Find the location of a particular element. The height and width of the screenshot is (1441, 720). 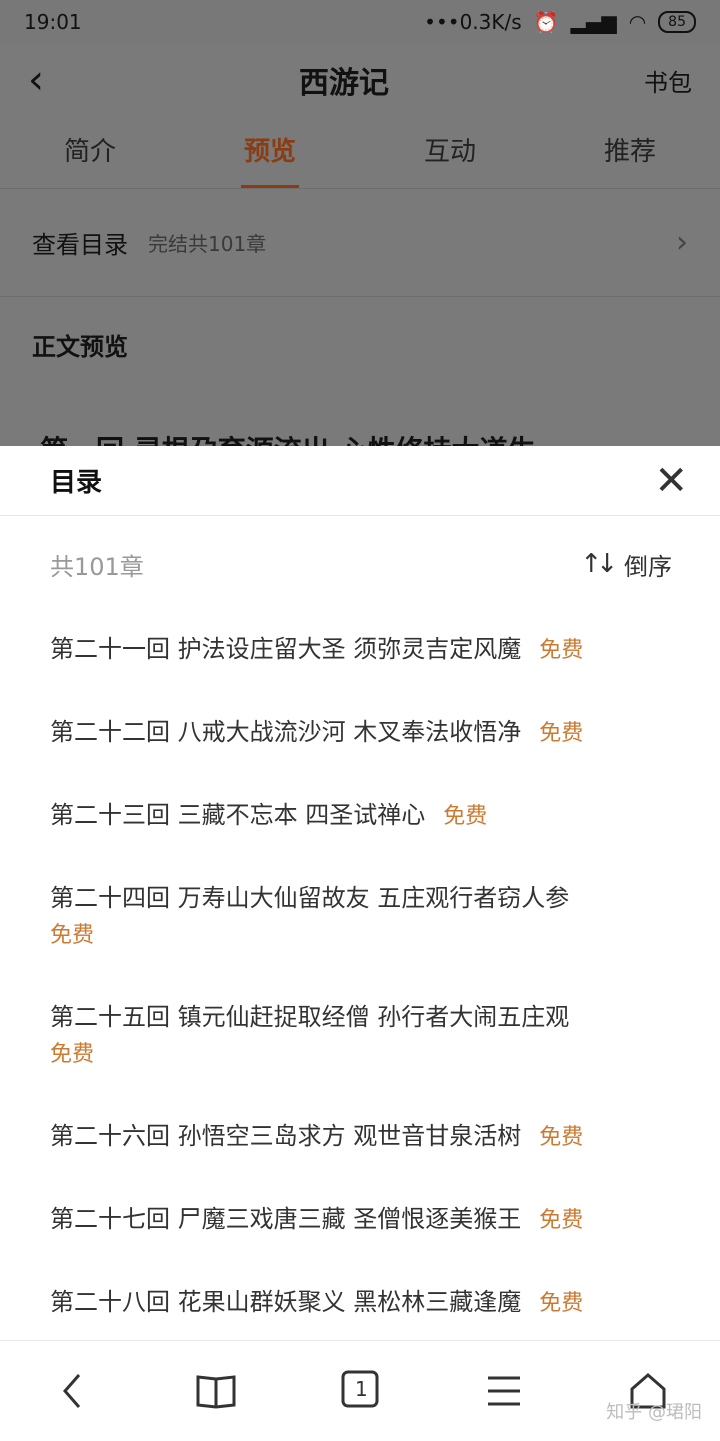

nav-bar: ‹ 西游记 书包 is located at coordinates (360, 80).